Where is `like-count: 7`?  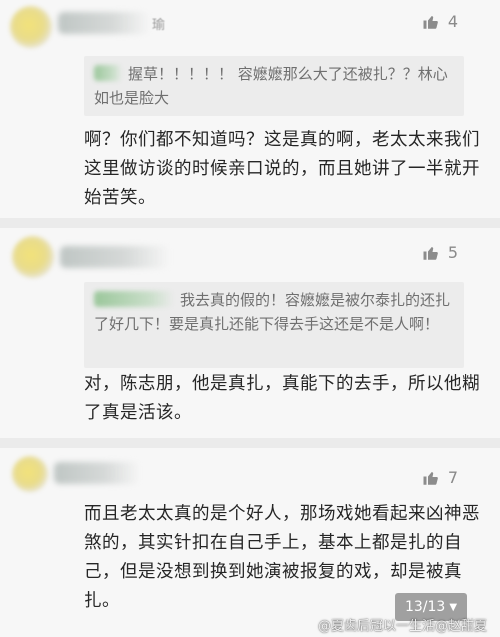
like-count: 7 is located at coordinates (452, 477).